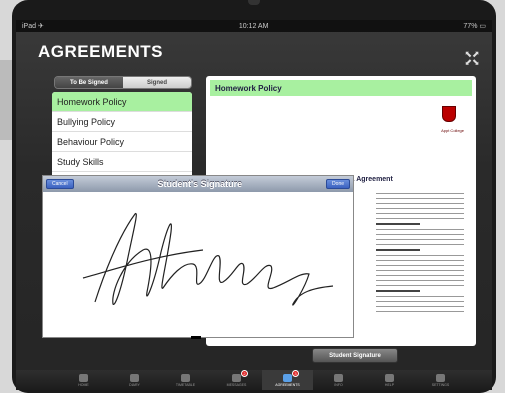  Describe the element at coordinates (100, 51) in the screenshot. I see `page-title: AGREEMENTS` at that location.